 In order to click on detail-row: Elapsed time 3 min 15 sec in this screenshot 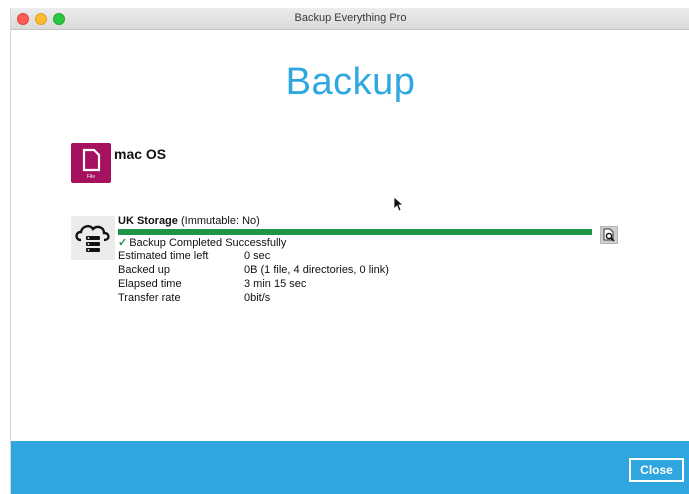, I will do `click(253, 284)`.